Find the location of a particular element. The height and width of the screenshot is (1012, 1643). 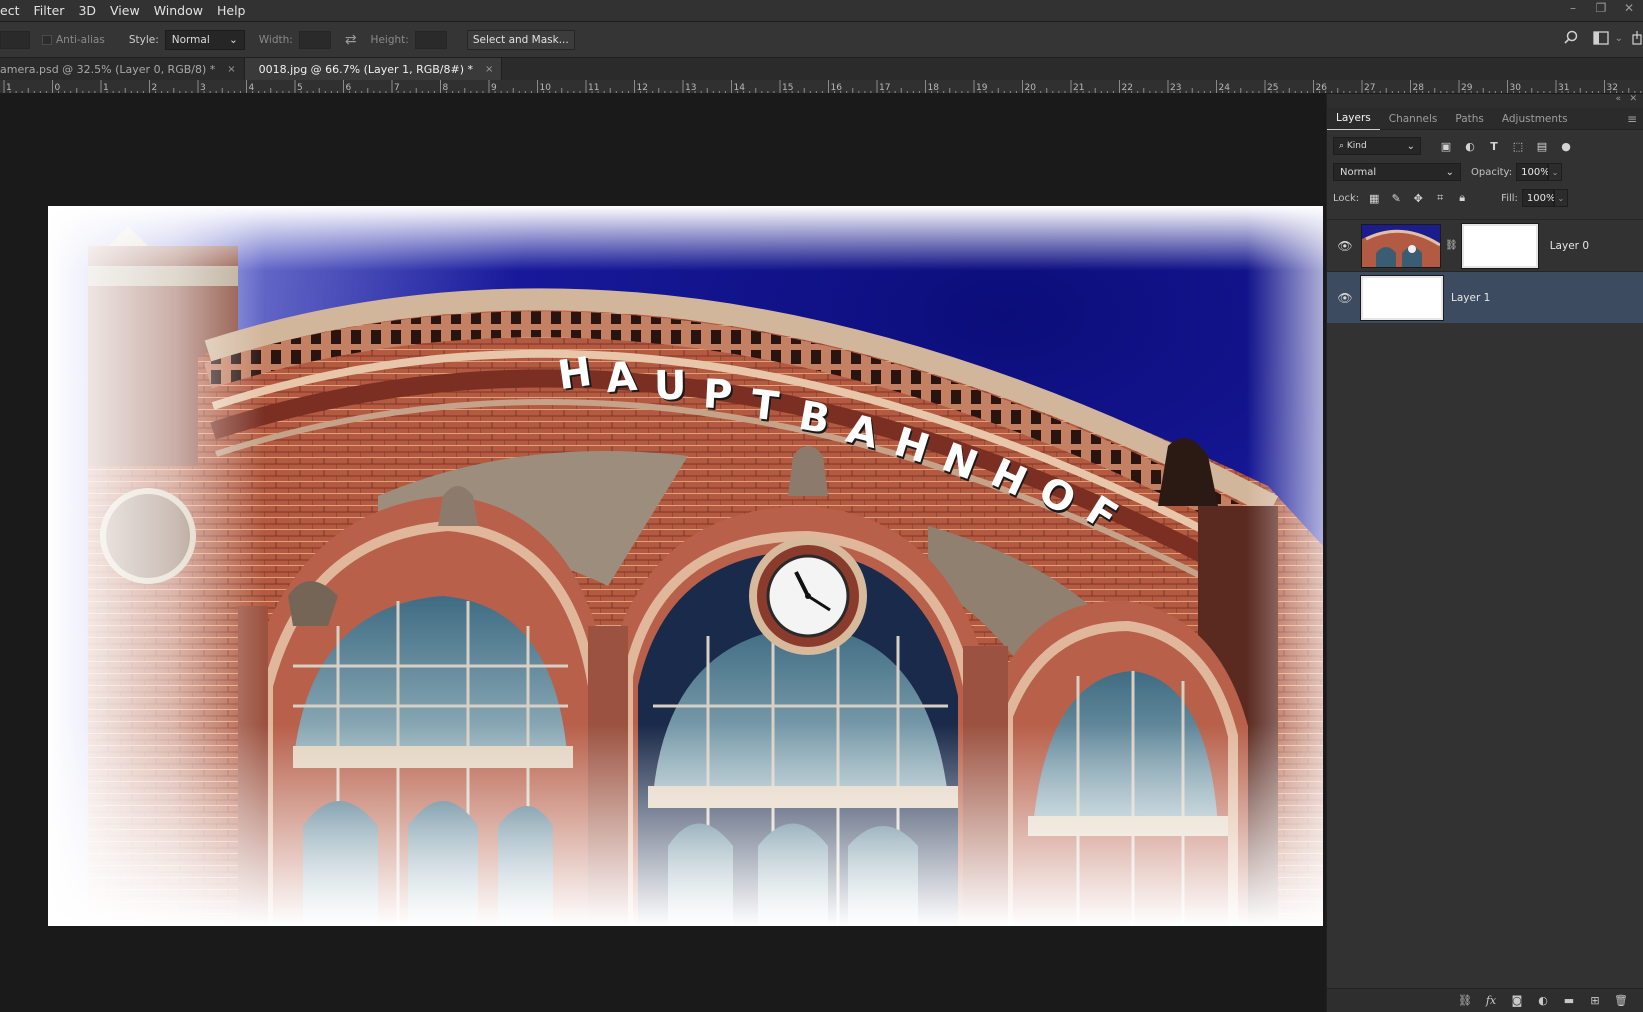

style-value: Normal is located at coordinates (190, 39).